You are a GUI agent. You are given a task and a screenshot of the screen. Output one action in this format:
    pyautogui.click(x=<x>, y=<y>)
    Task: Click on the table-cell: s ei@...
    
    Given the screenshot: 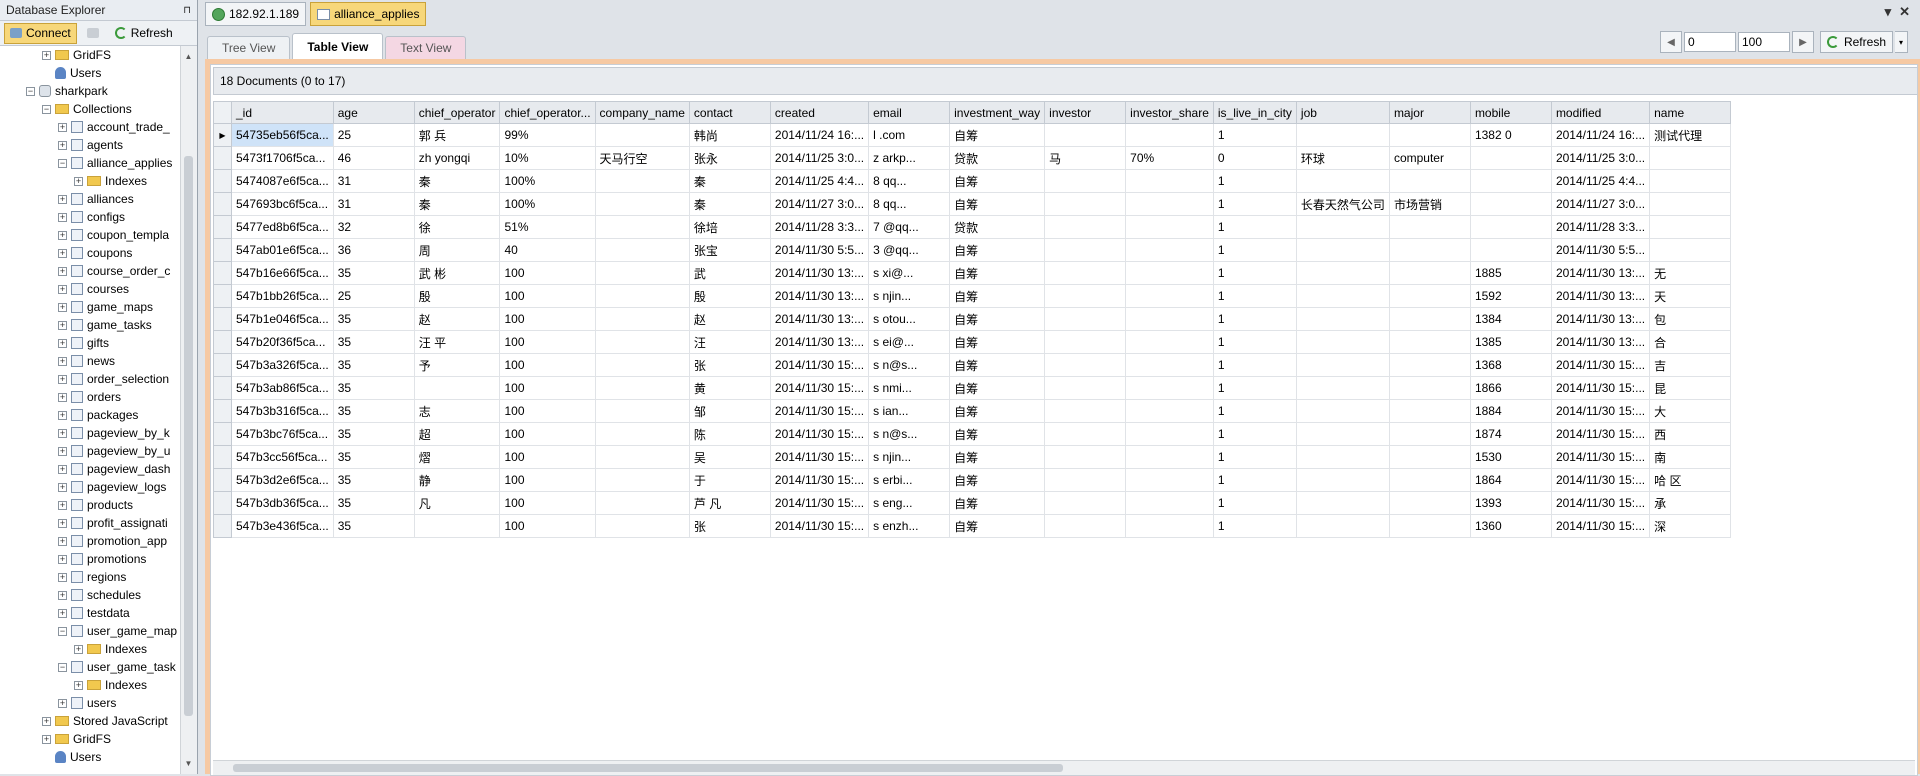 What is the action you would take?
    pyautogui.click(x=909, y=342)
    